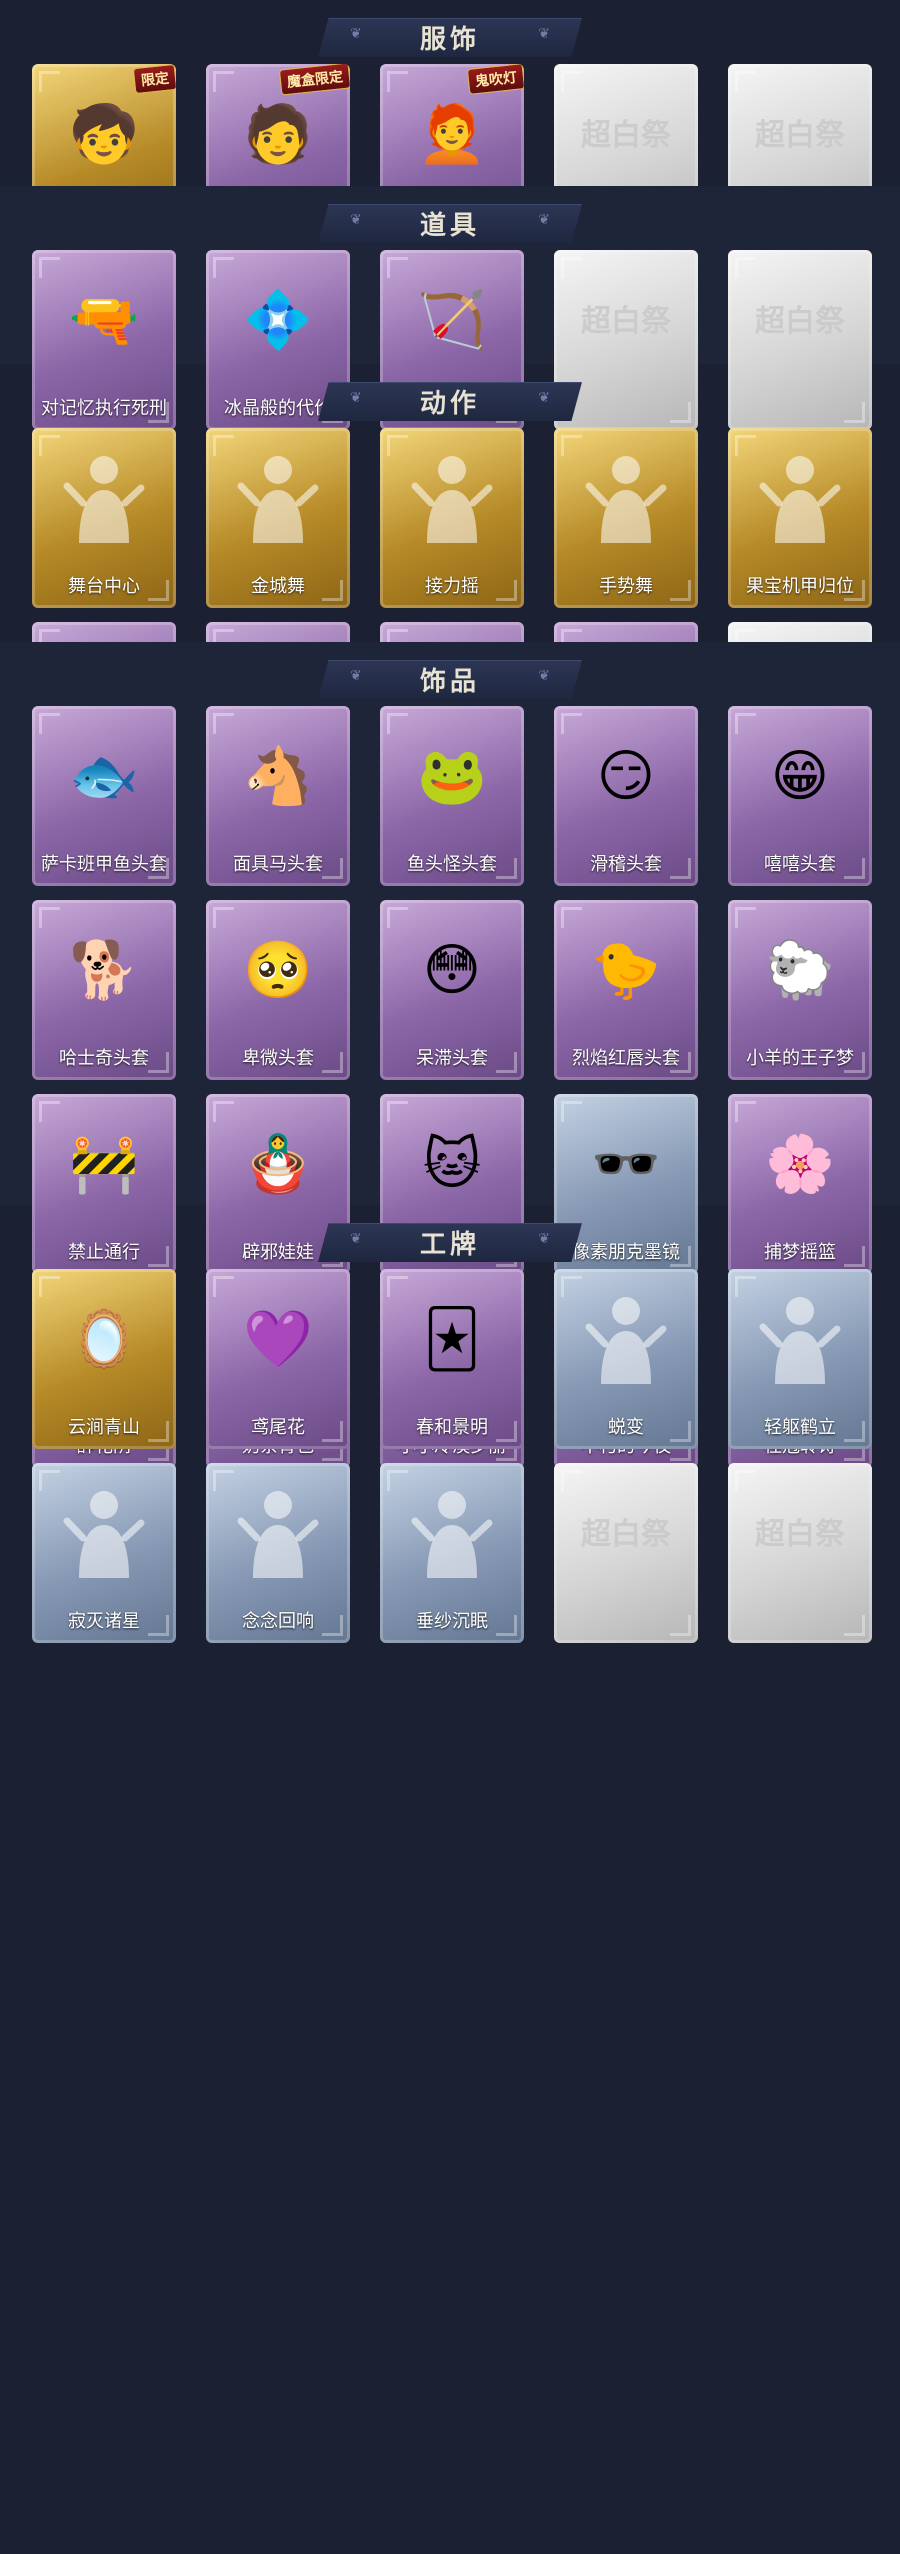 The height and width of the screenshot is (2554, 900). What do you see at coordinates (278, 319) in the screenshot?
I see `item-art-icon: 💠` at bounding box center [278, 319].